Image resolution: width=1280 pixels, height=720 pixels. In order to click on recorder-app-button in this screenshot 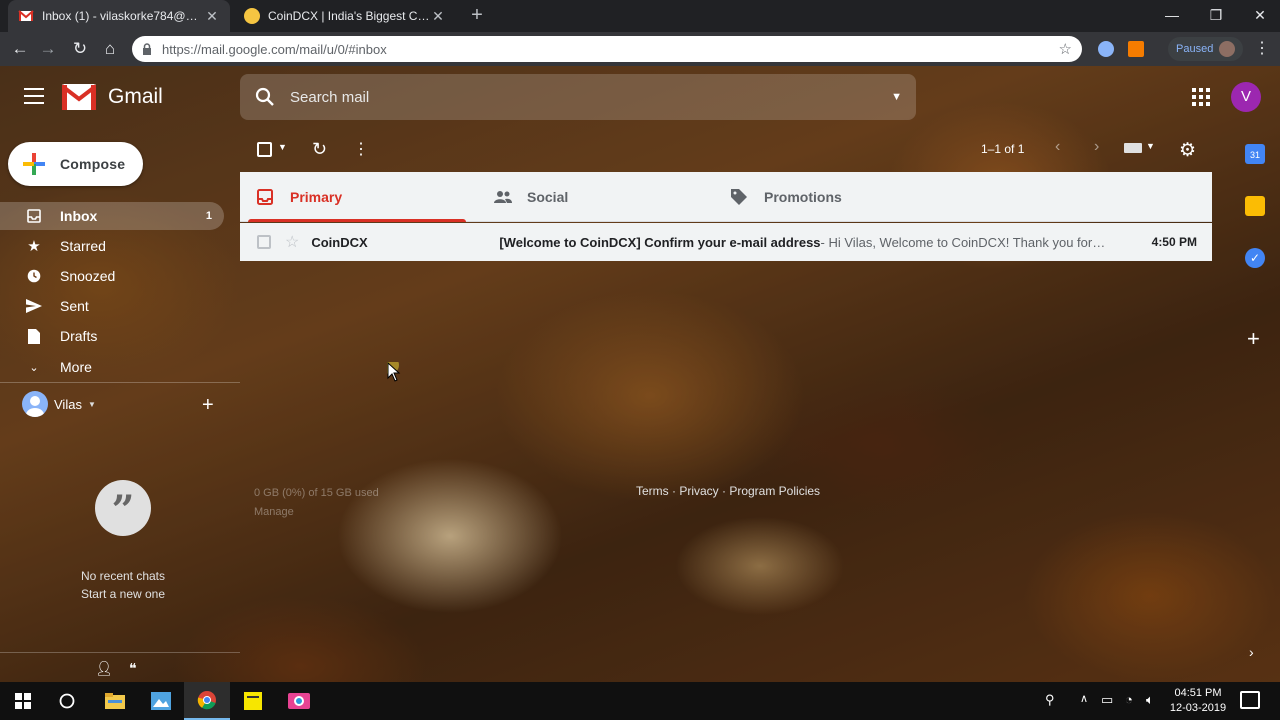, I will do `click(299, 701)`.